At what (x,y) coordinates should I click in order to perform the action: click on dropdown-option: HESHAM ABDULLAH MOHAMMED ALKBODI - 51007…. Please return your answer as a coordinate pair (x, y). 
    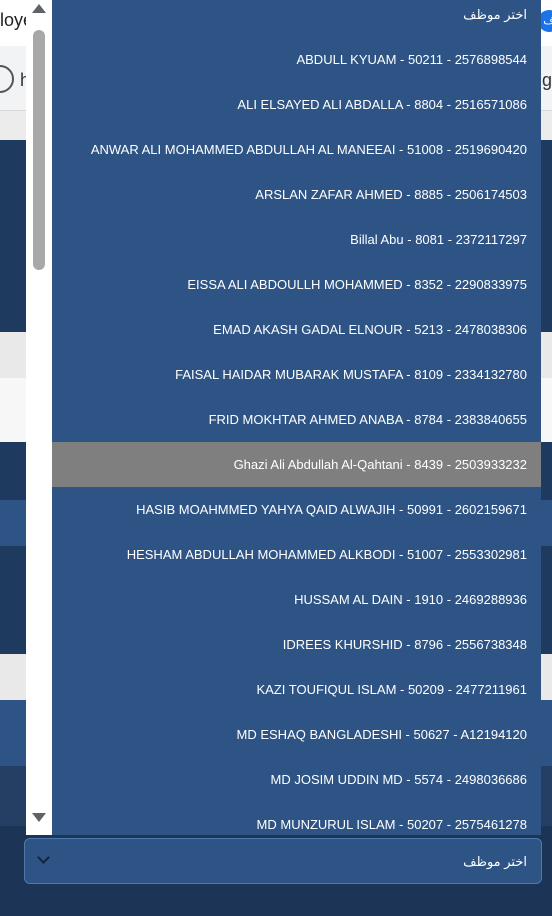
    Looking at the image, I should click on (296, 554).